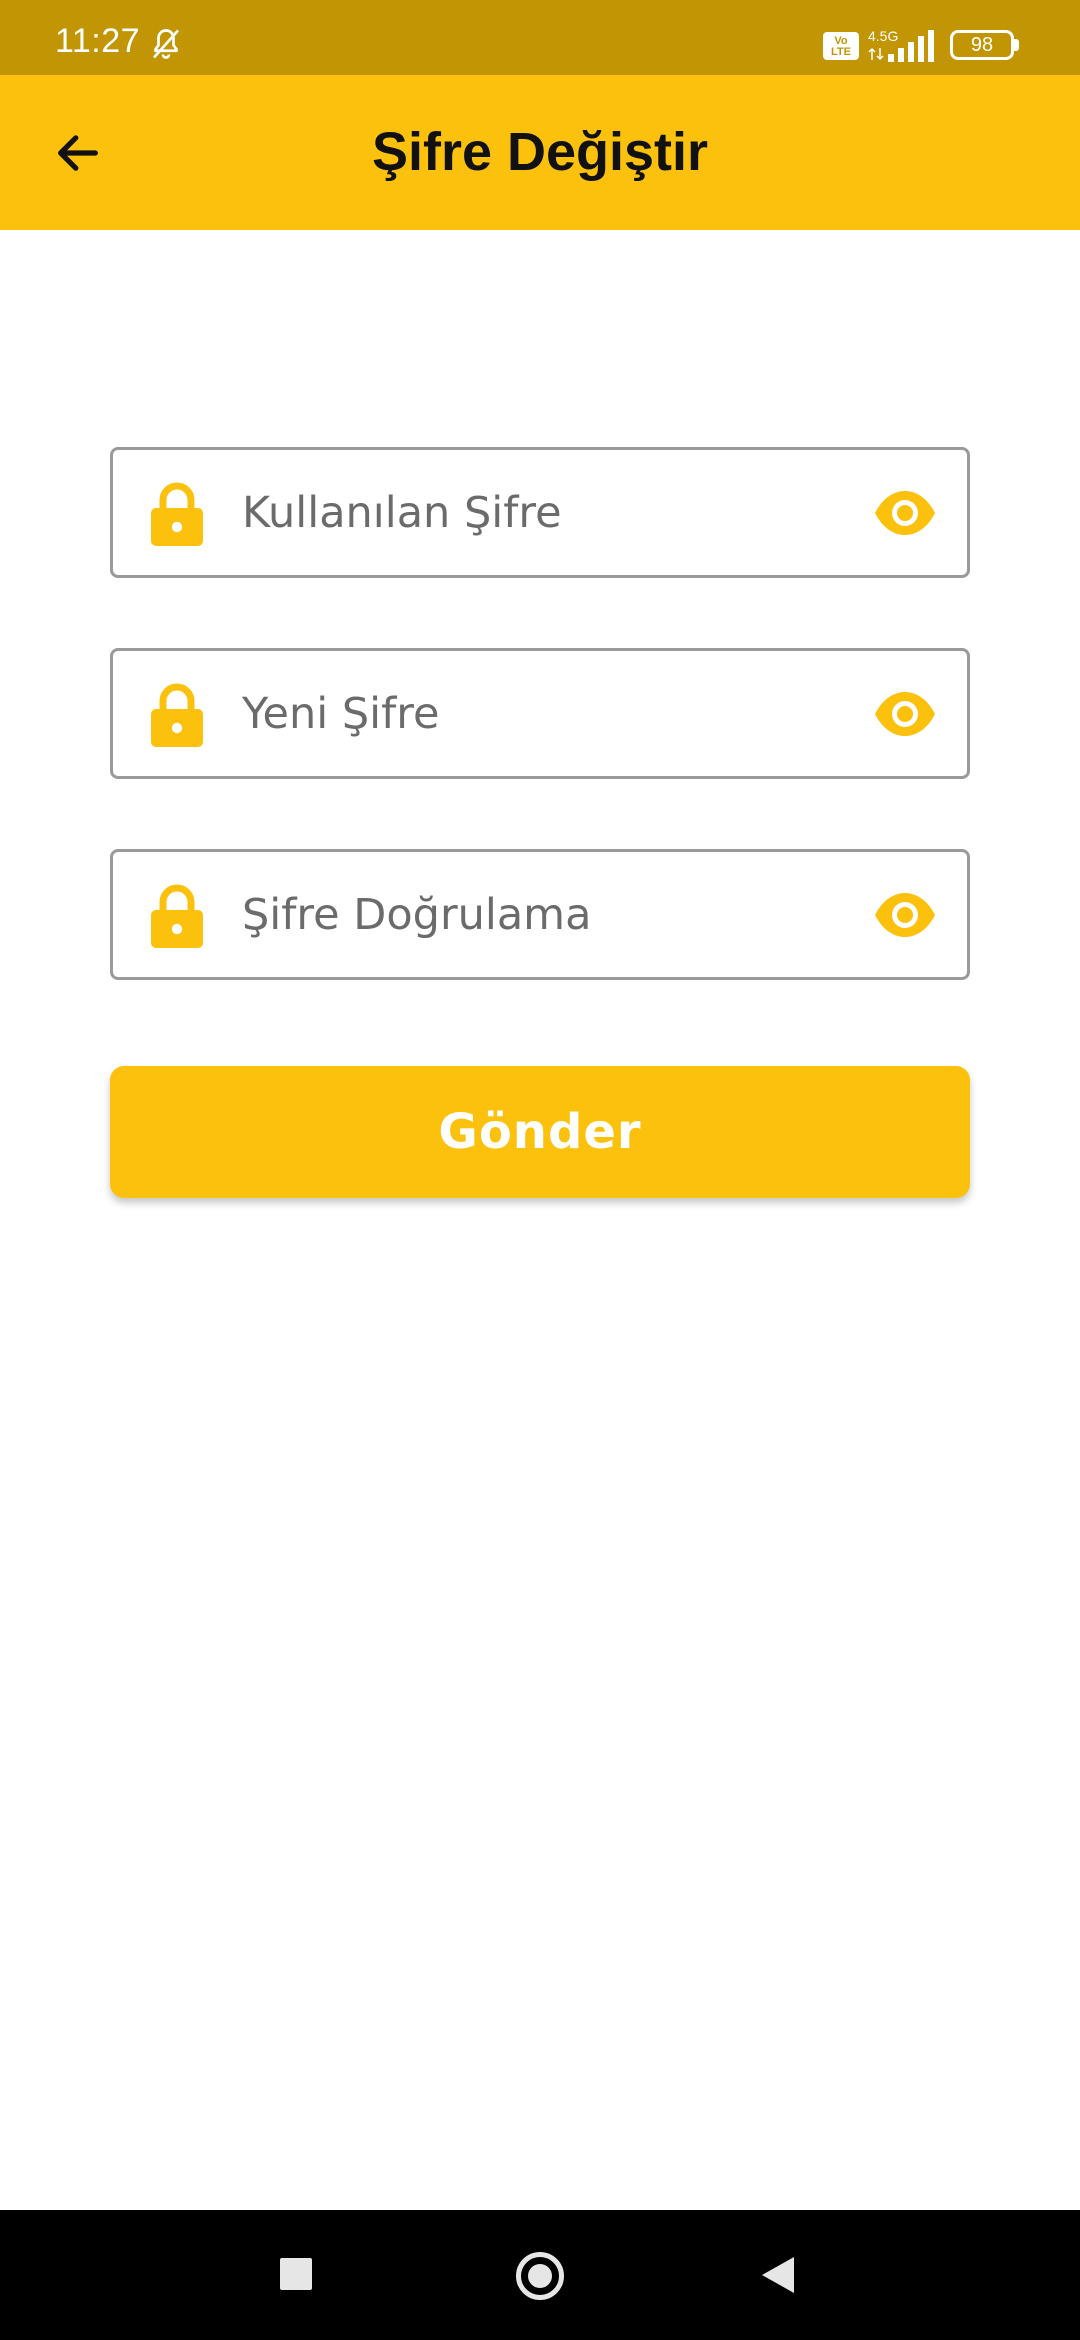 The image size is (1080, 2340). I want to click on confirm-password-field, so click(540, 914).